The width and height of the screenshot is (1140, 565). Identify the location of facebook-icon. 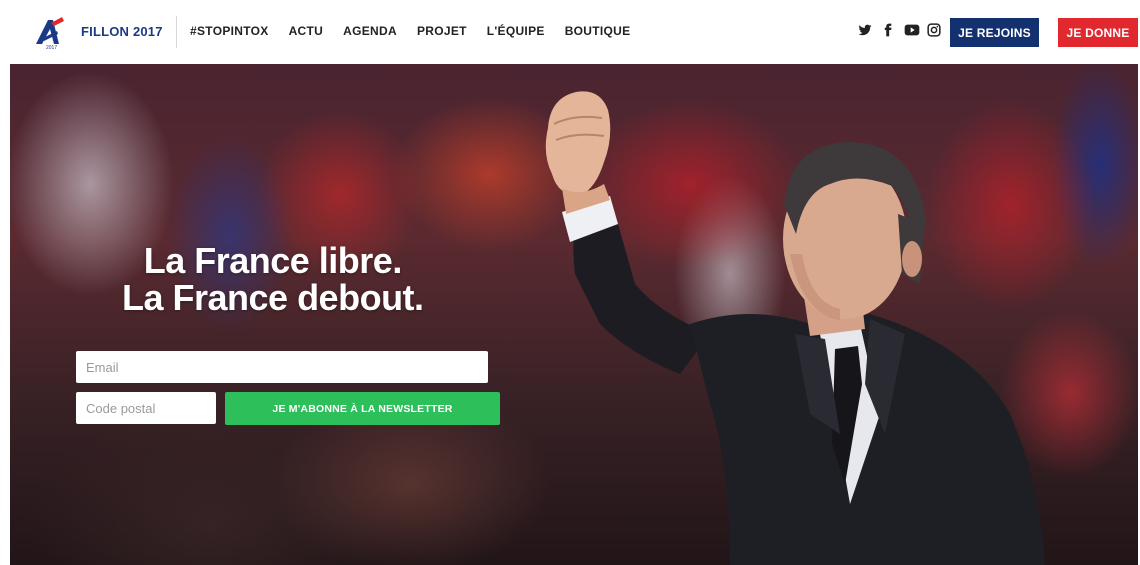
(888, 30).